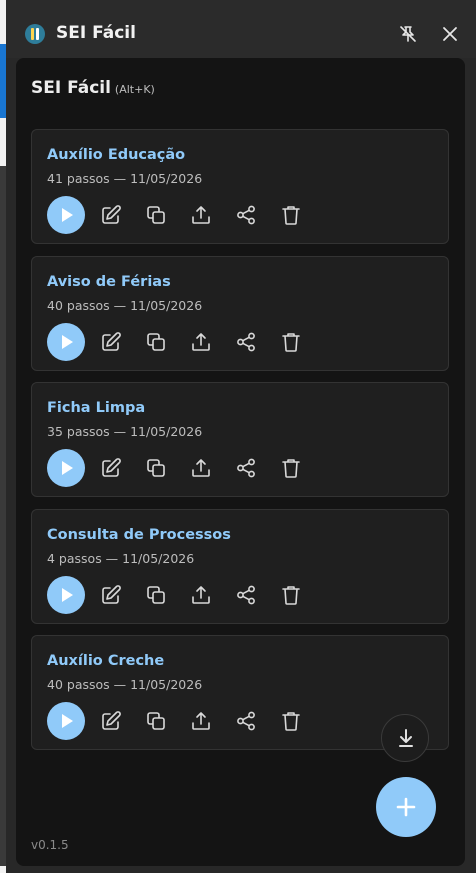 This screenshot has height=873, width=476. What do you see at coordinates (240, 439) in the screenshot?
I see `automation-card: Ficha Limpa 35 passos — 11/05/2026` at bounding box center [240, 439].